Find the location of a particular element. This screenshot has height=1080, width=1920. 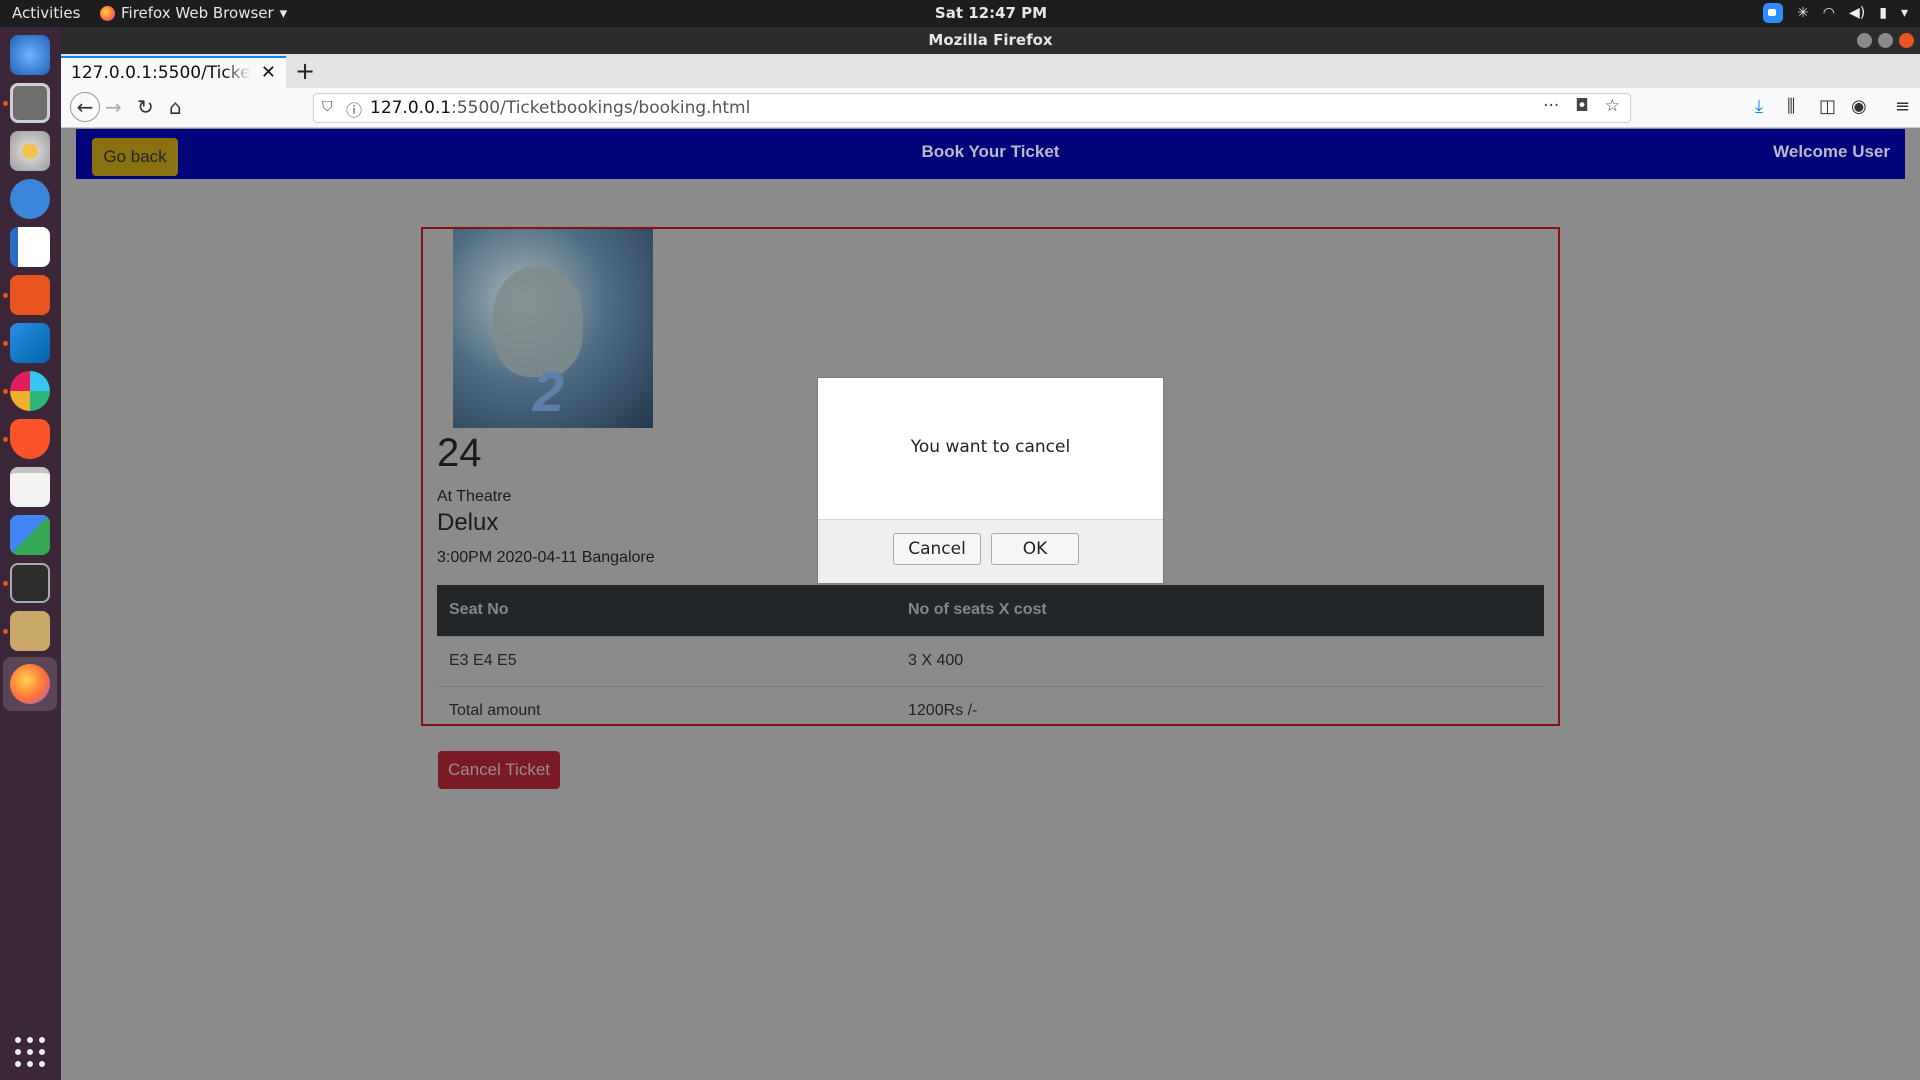

forward-button: → is located at coordinates (113, 107).